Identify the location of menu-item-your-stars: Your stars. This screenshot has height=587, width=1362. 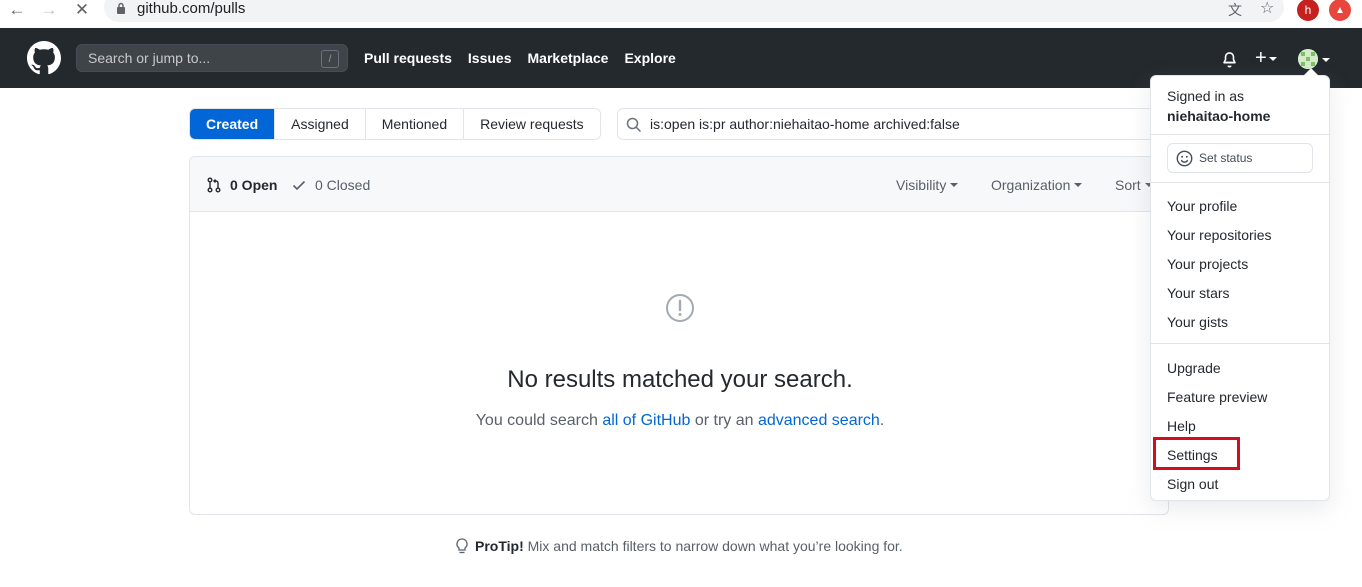
(1198, 293).